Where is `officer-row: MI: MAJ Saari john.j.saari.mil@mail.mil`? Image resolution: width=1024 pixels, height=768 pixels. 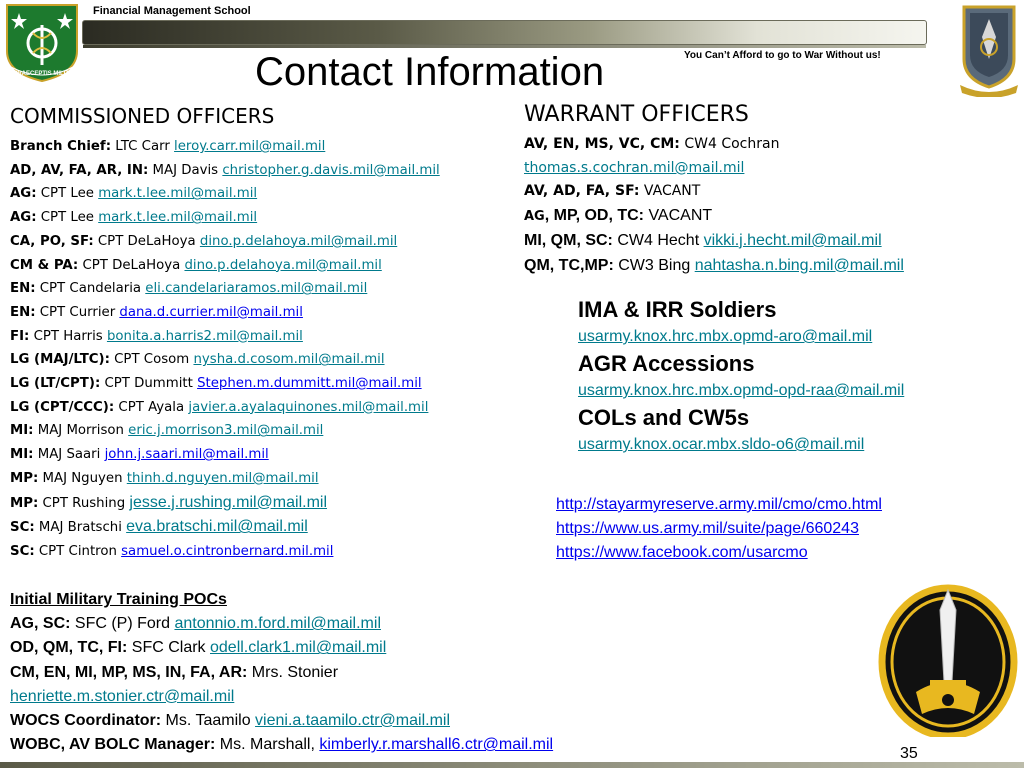
officer-row: MI: MAJ Saari john.j.saari.mil@mail.mil is located at coordinates (139, 455).